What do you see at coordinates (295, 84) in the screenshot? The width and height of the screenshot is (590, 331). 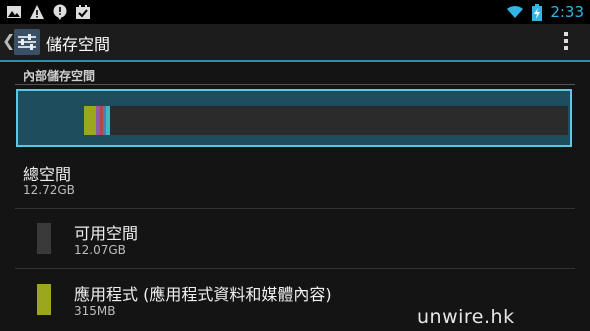 I see `section-divider` at bounding box center [295, 84].